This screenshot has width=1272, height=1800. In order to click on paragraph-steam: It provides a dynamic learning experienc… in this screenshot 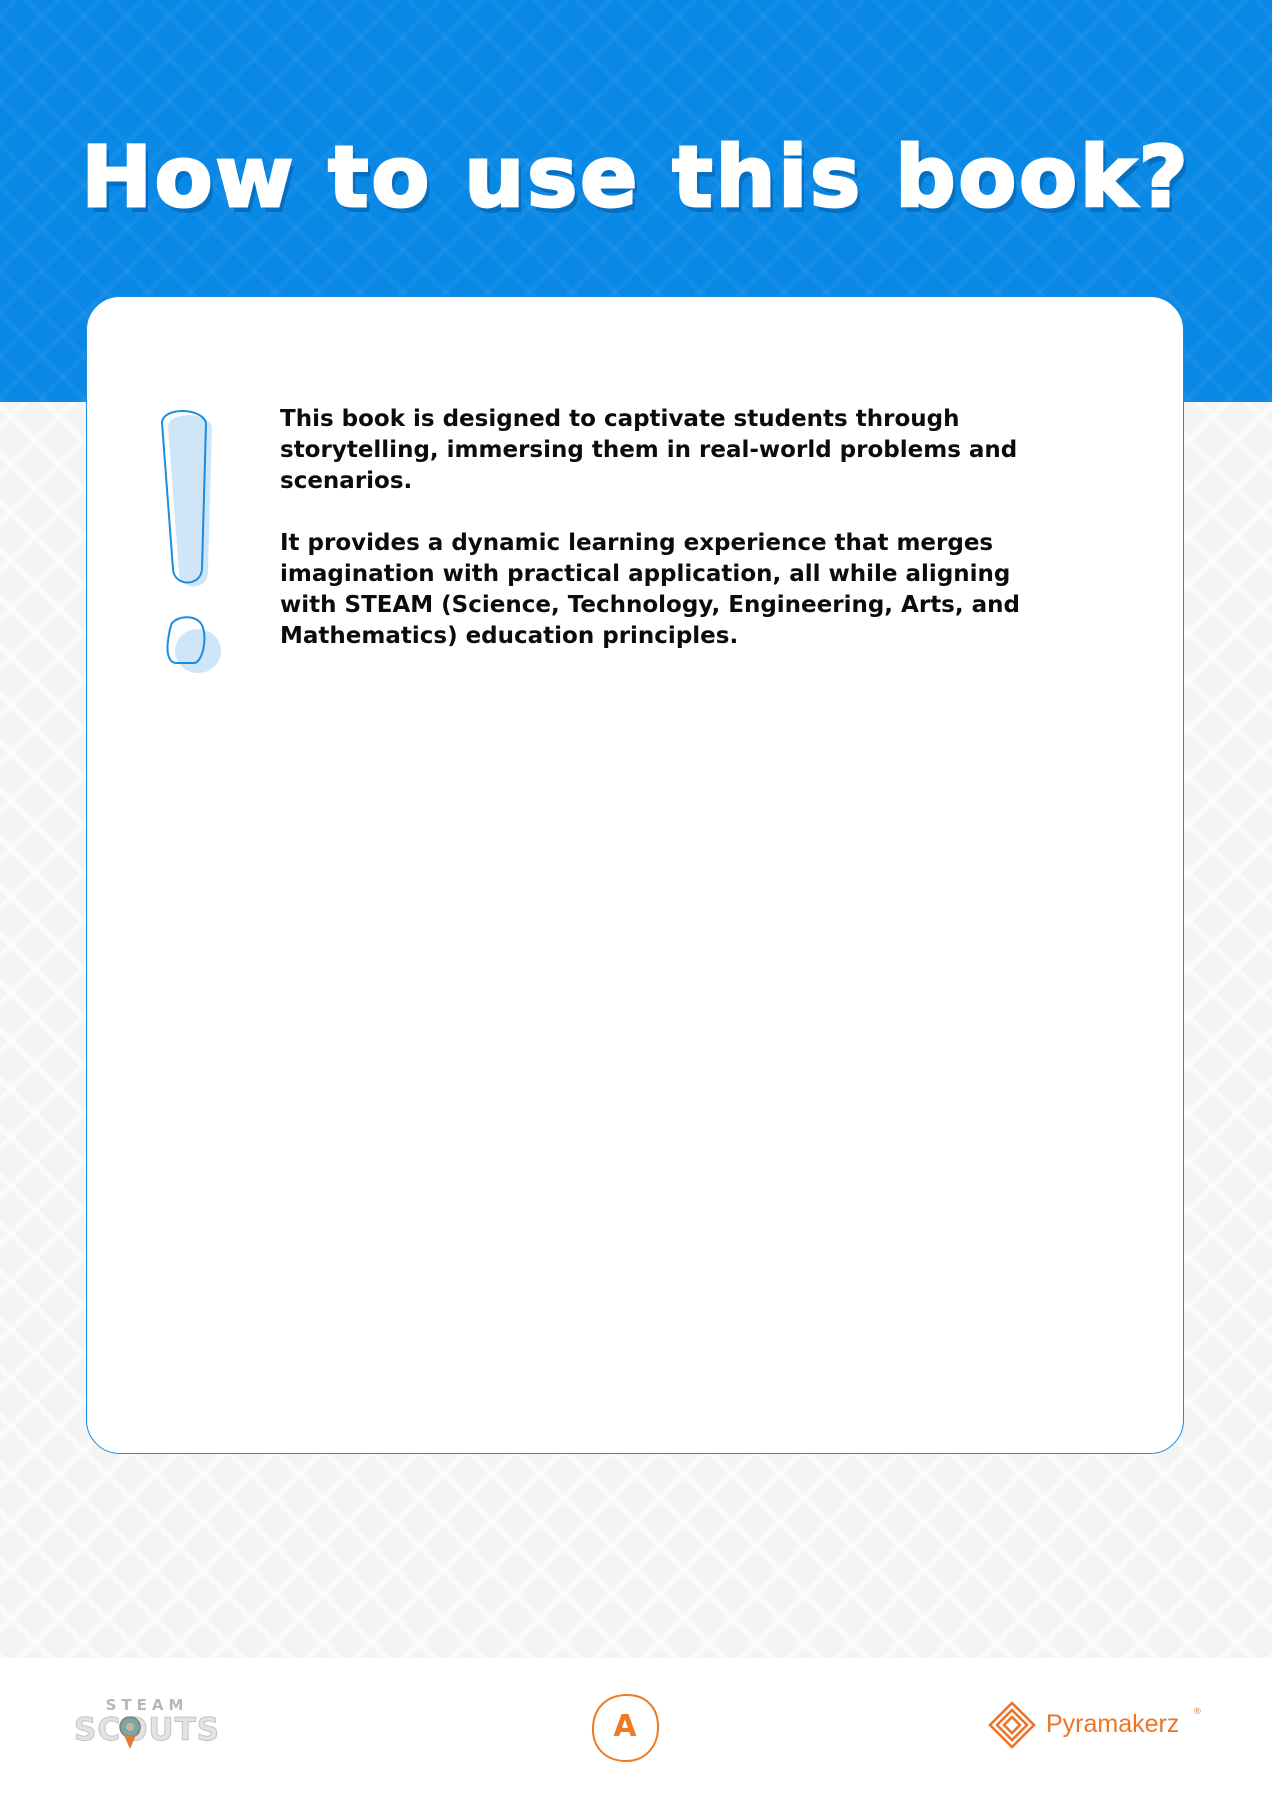, I will do `click(650, 589)`.